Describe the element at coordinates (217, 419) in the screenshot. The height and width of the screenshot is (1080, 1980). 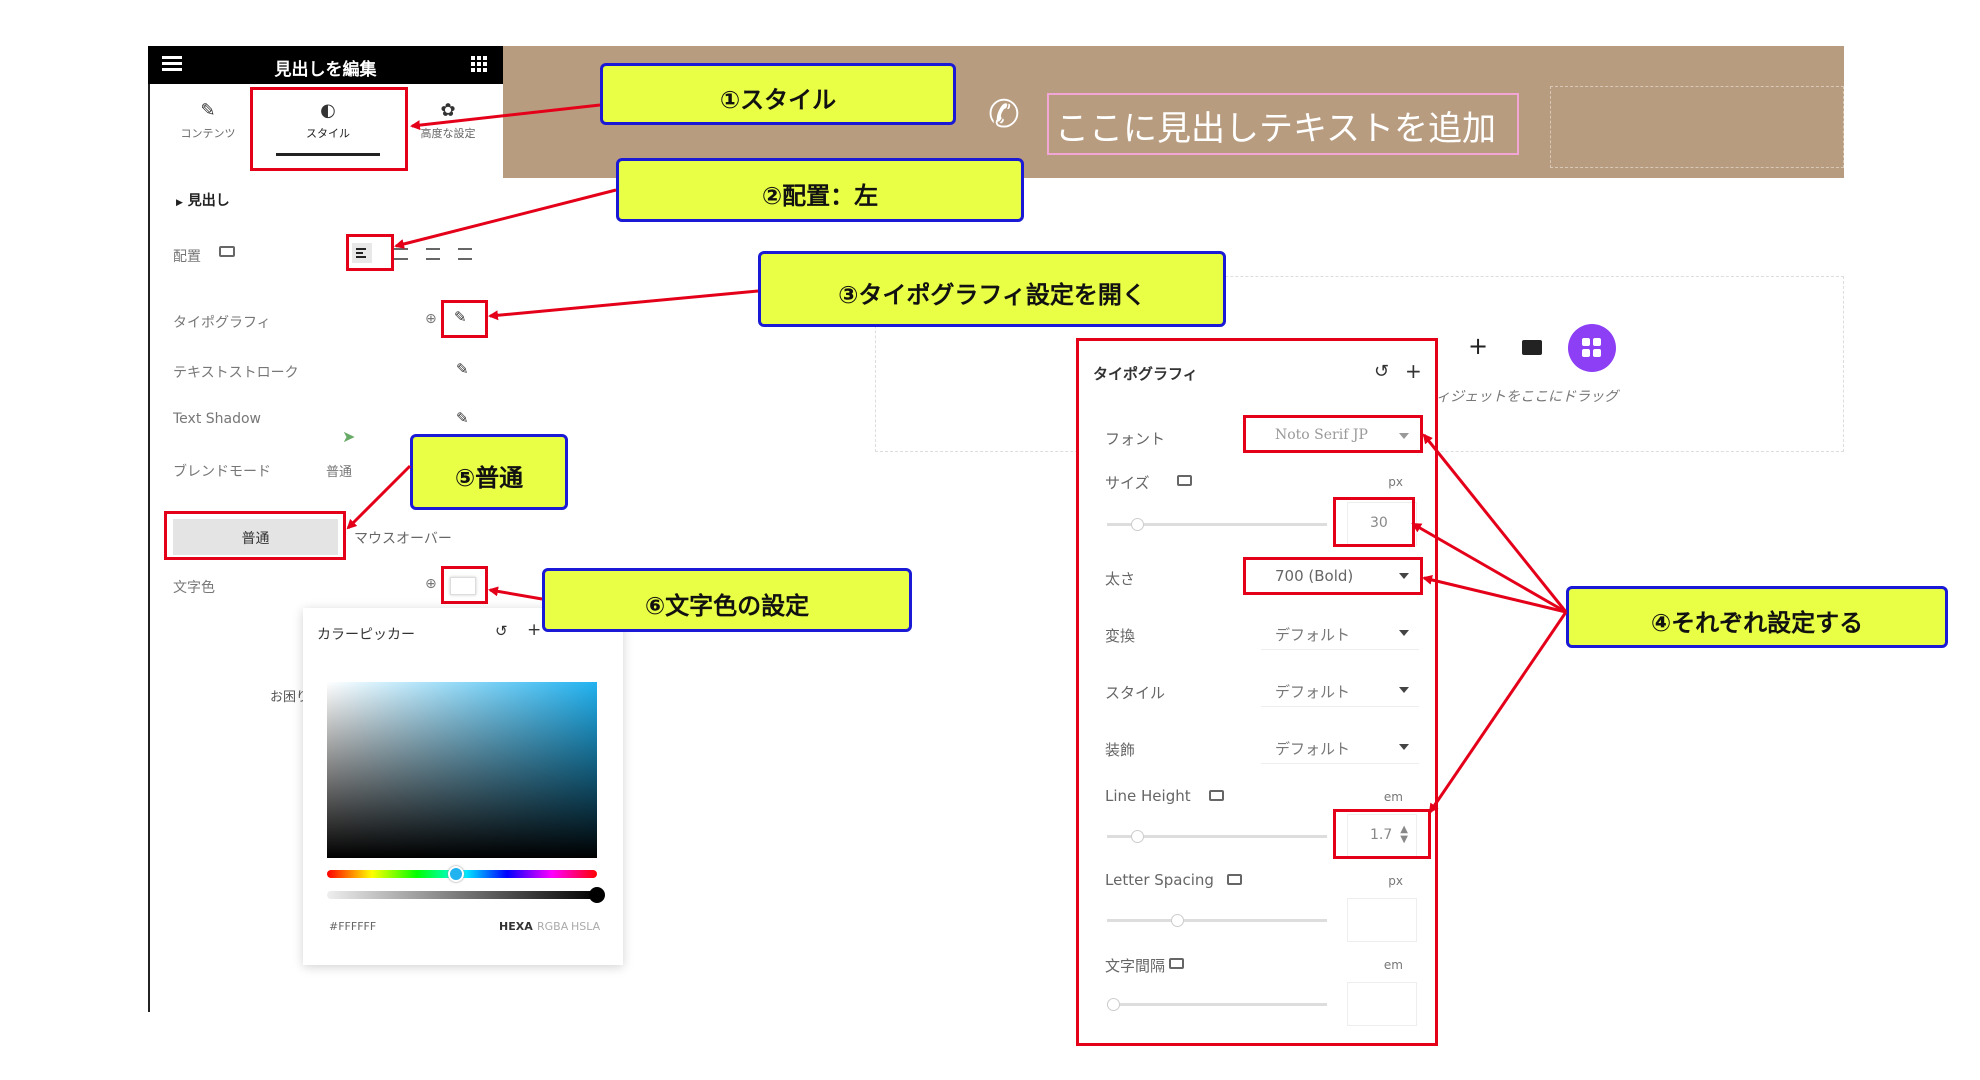
I see `text-shadow-label: Text Shadow` at that location.